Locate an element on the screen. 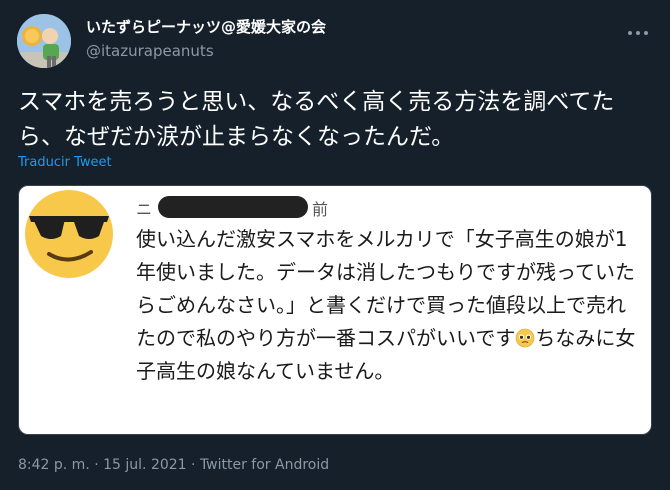 The height and width of the screenshot is (490, 670). tweet-time: 8:42 p. m. is located at coordinates (54, 465).